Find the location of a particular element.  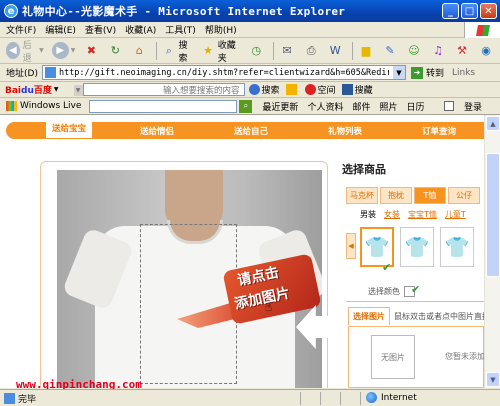

scroll-up-icon: ▲ is located at coordinates (493, 123).